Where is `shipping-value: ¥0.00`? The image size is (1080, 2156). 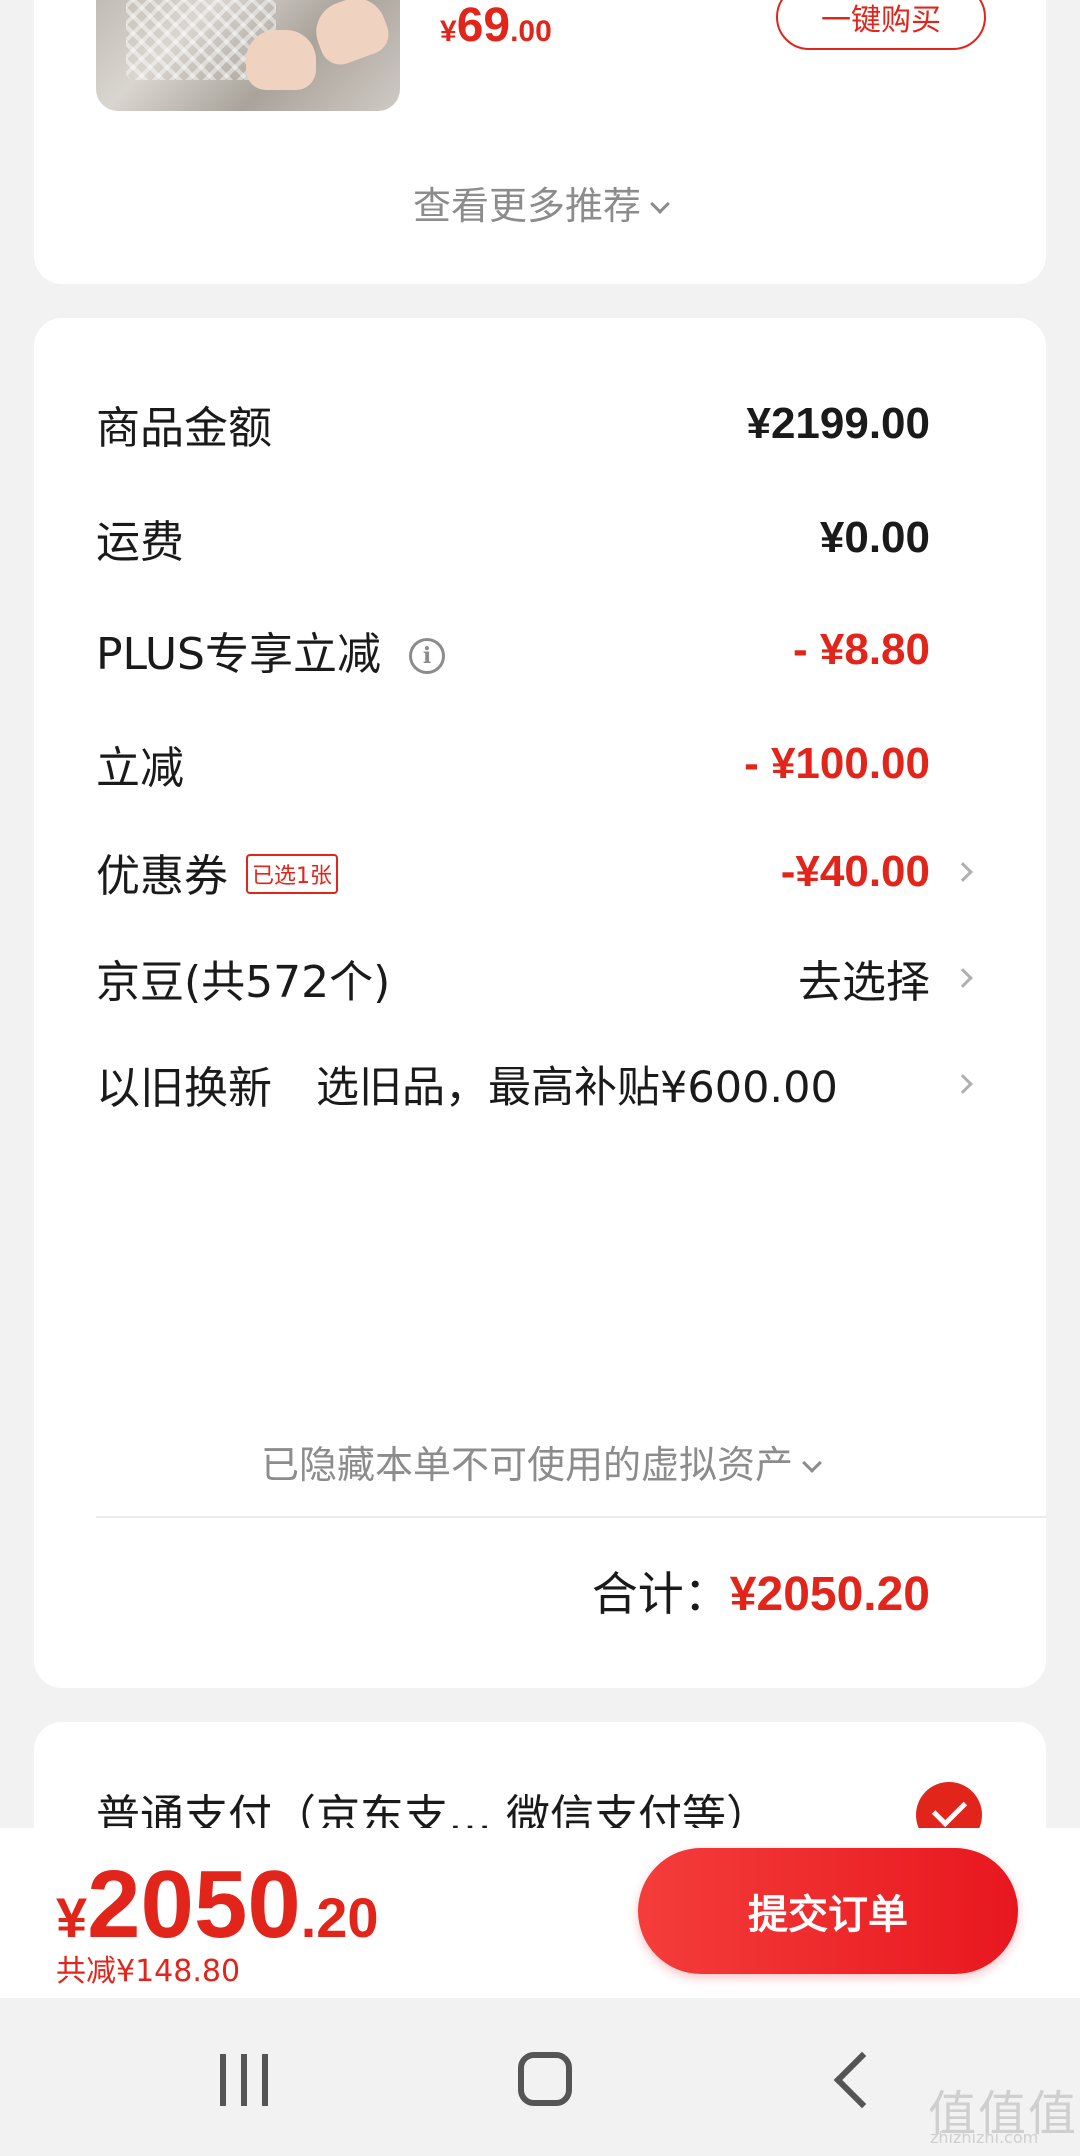
shipping-value: ¥0.00 is located at coordinates (874, 537).